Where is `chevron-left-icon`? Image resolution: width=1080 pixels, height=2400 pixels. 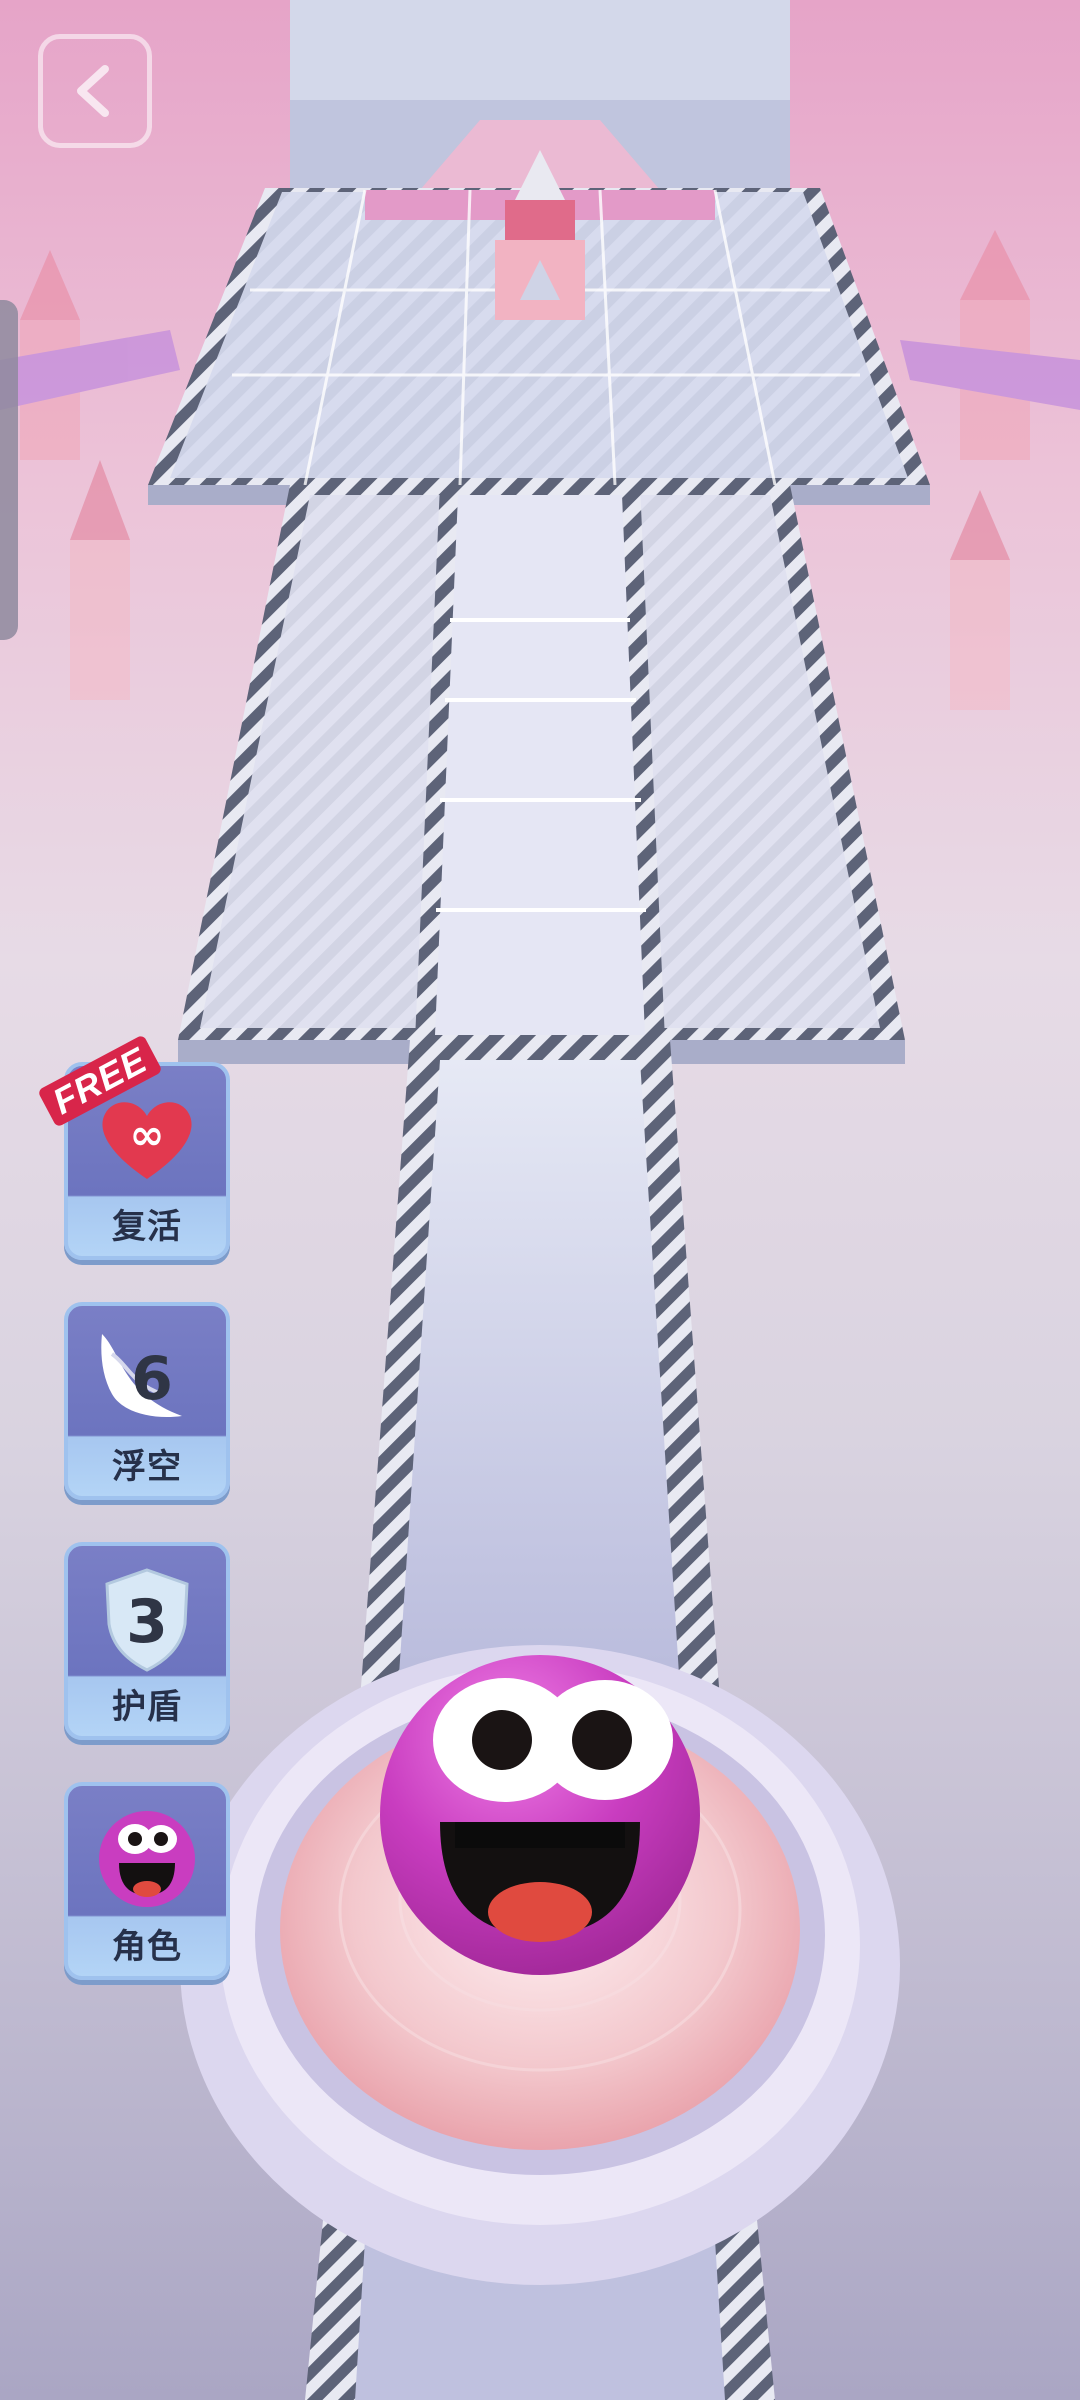 chevron-left-icon is located at coordinates (93, 91).